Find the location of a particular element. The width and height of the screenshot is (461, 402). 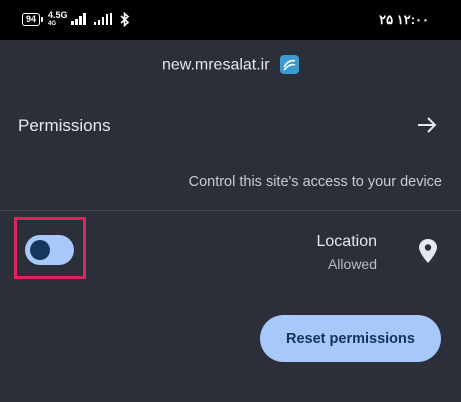

permissions-title: Permissions is located at coordinates (64, 126).